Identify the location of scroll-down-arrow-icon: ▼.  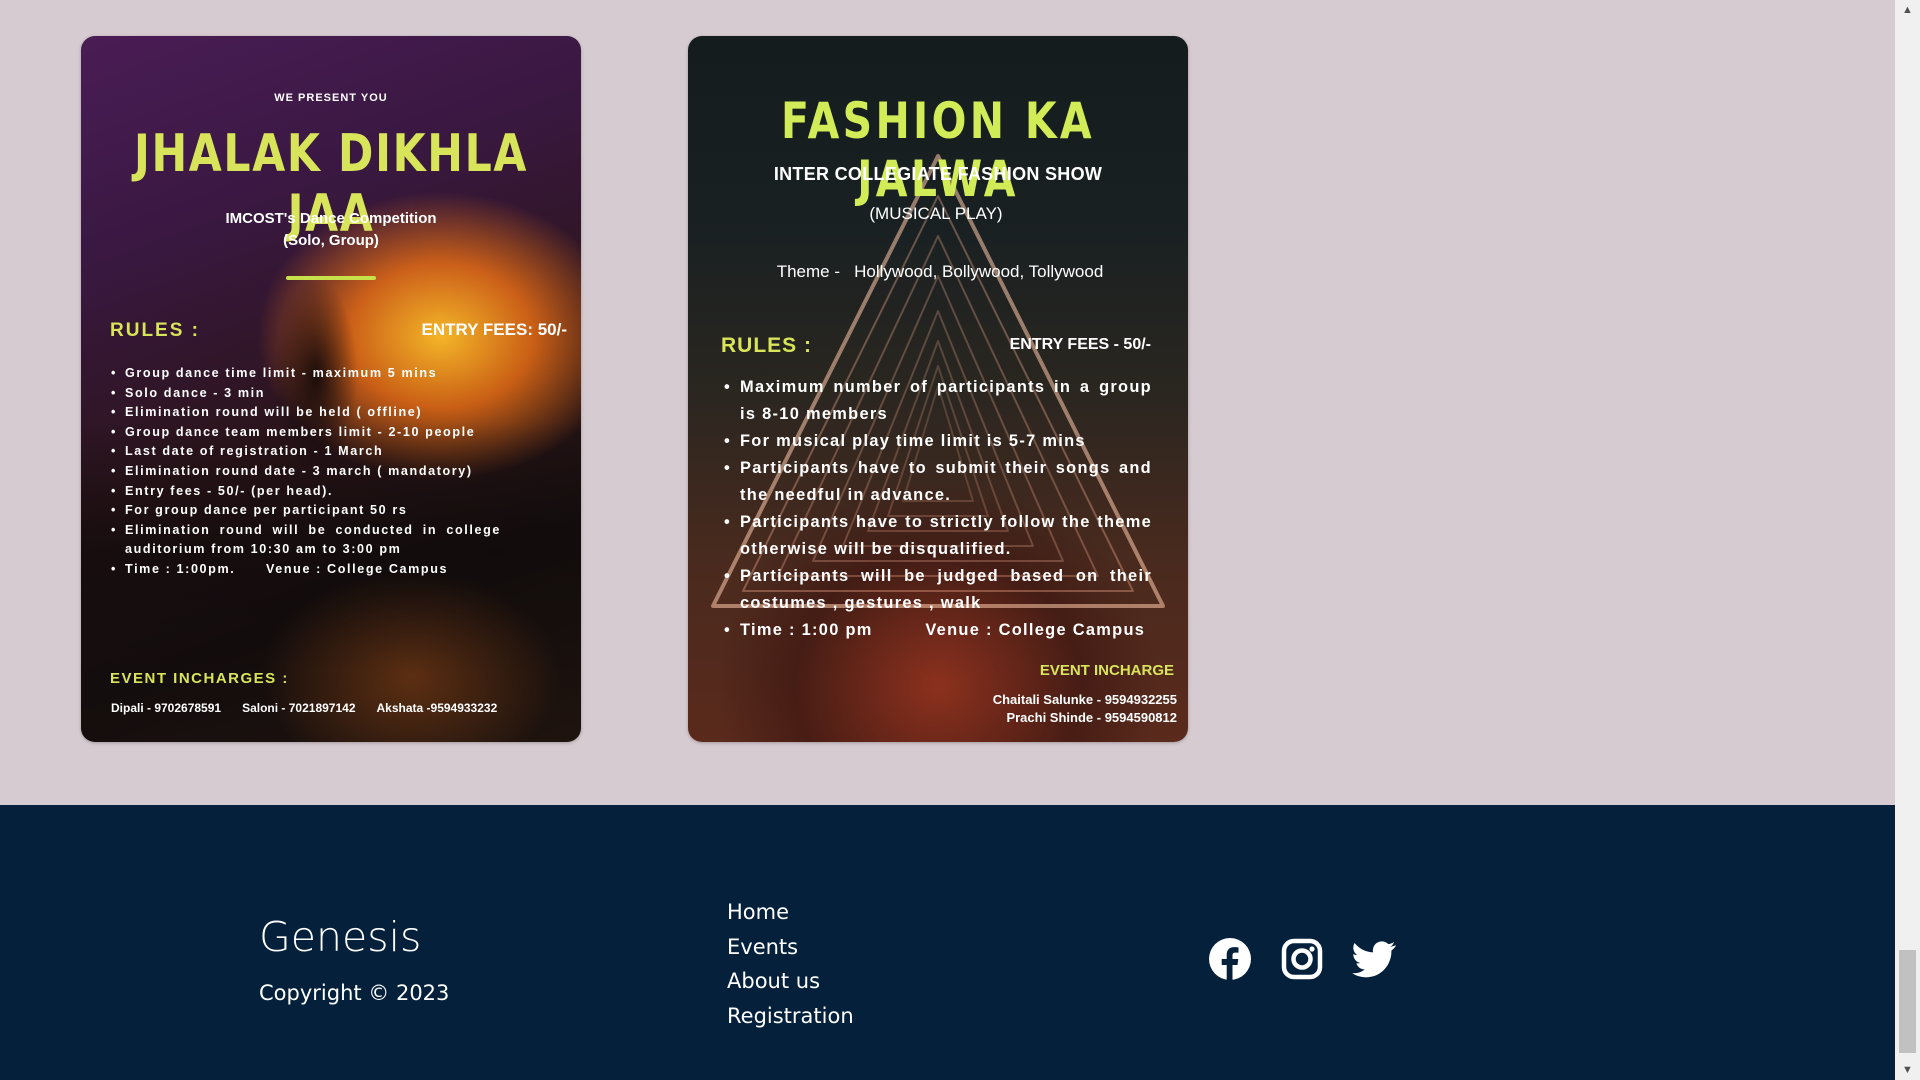
(1907, 1070).